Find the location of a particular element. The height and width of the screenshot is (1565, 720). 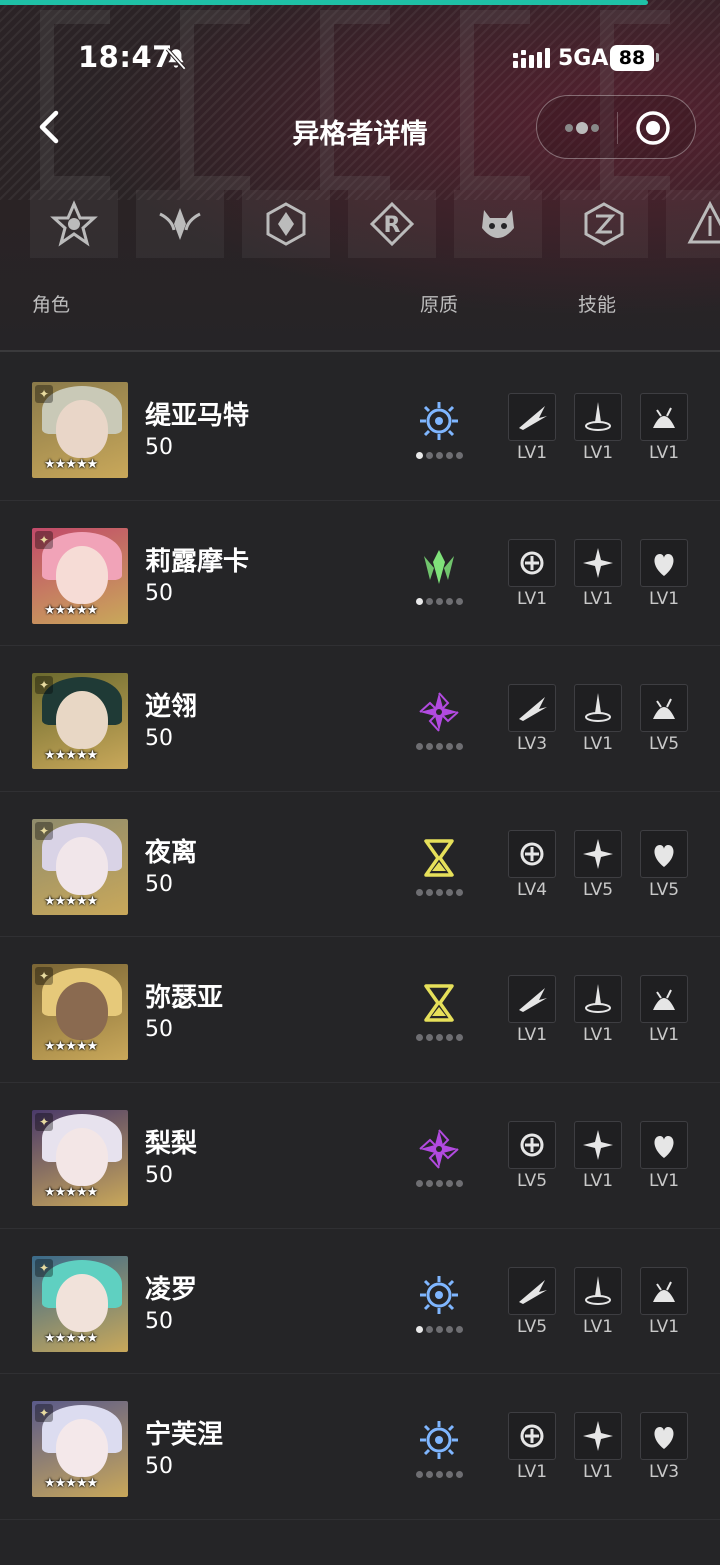

character-level: 50 is located at coordinates (159, 447).